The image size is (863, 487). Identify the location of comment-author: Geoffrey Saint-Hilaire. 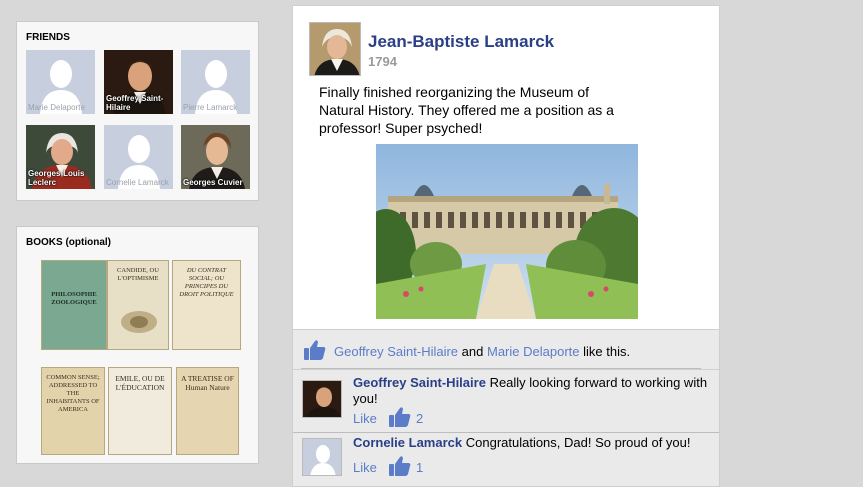
(419, 382).